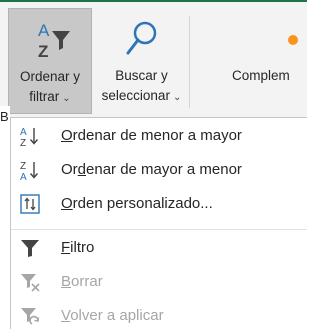 This screenshot has width=320, height=329. What do you see at coordinates (189, 62) in the screenshot?
I see `ribbon-group-divider` at bounding box center [189, 62].